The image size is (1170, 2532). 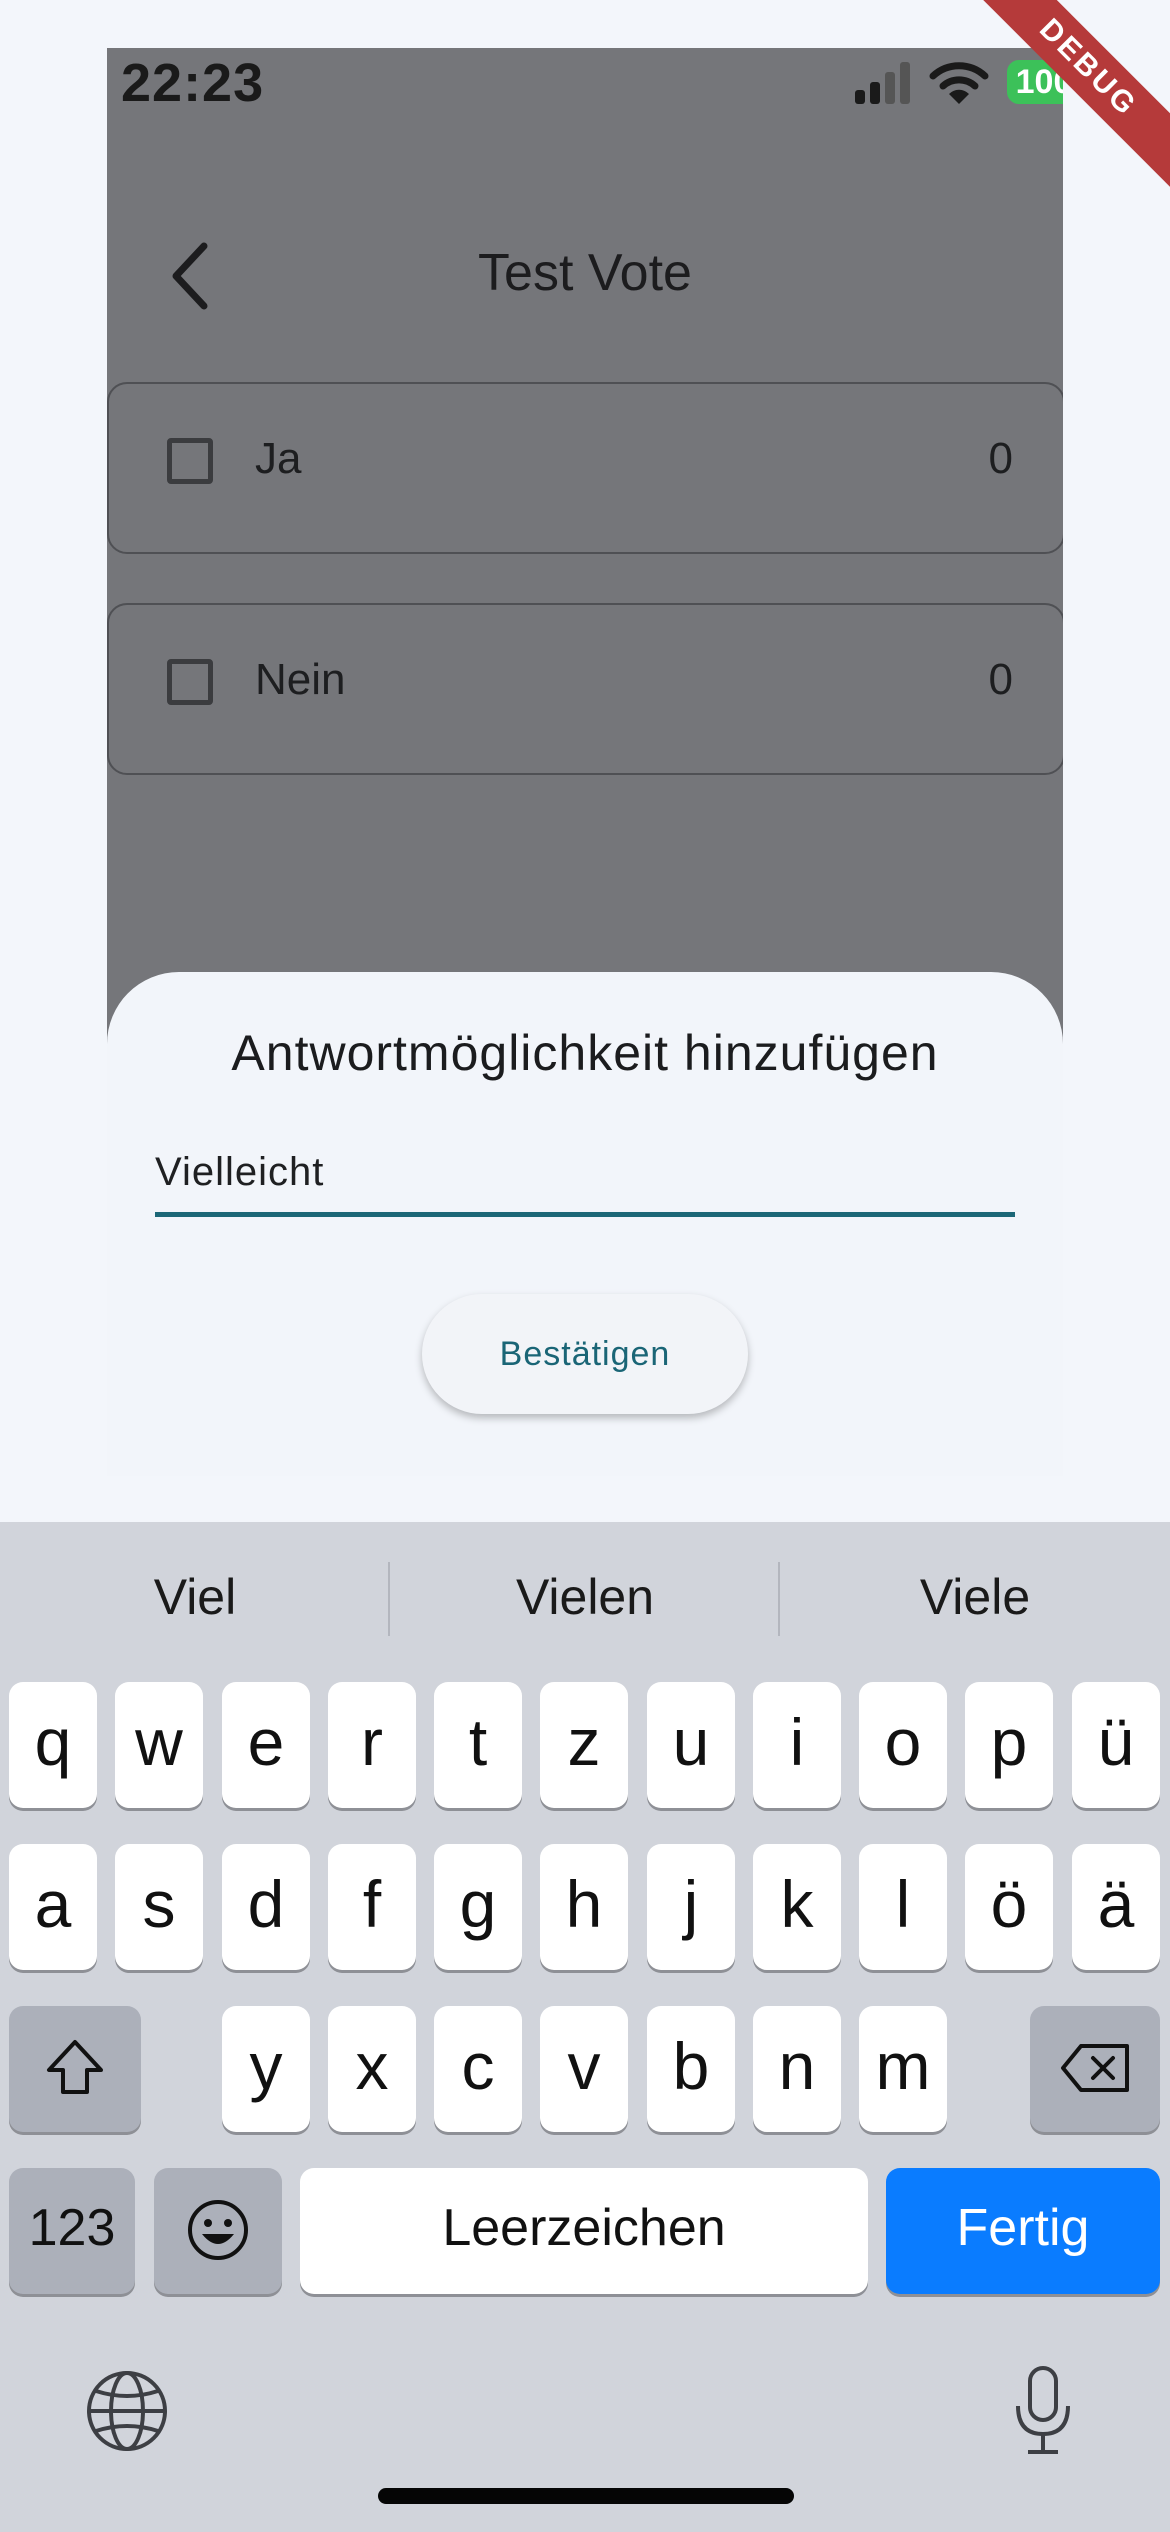 I want to click on home-indicator, so click(x=586, y=2496).